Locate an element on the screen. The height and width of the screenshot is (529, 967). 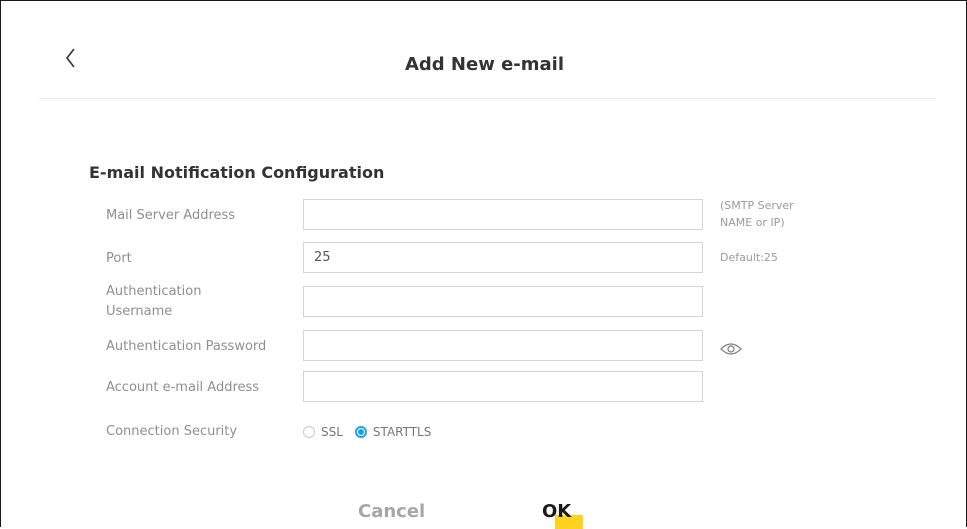
starttls-option: STARTTLS is located at coordinates (393, 432).